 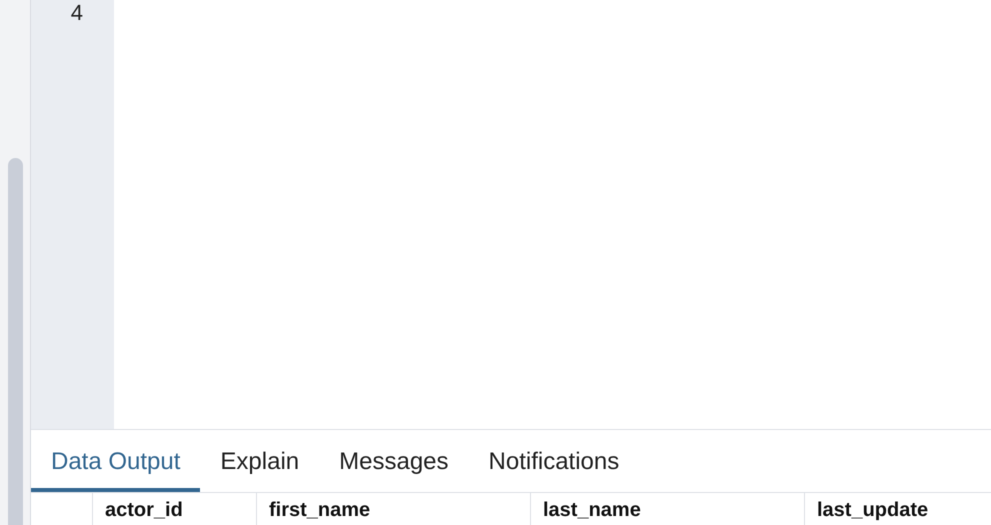 I want to click on scrollbar-thumb, so click(x=15, y=341).